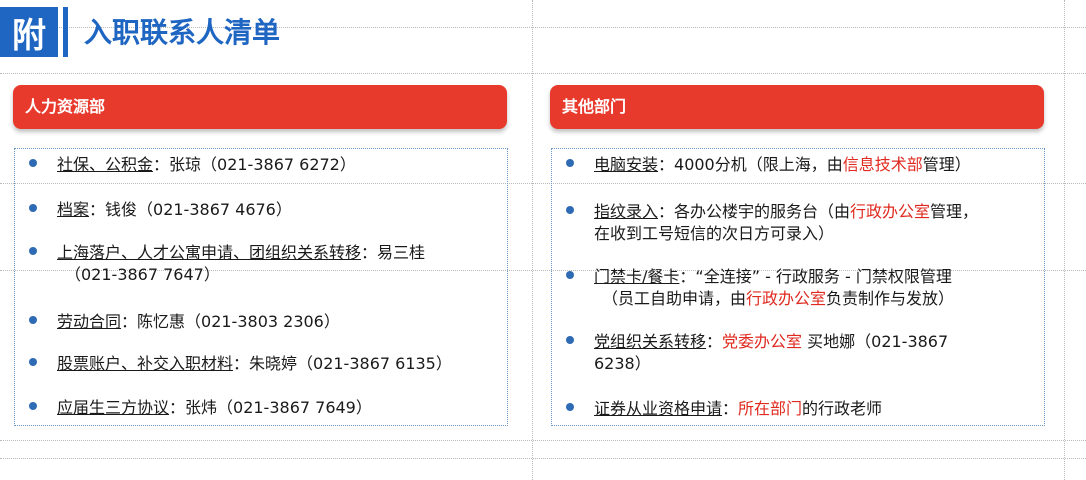  I want to click on item-label: 股票账户、补交入职材料, so click(145, 363).